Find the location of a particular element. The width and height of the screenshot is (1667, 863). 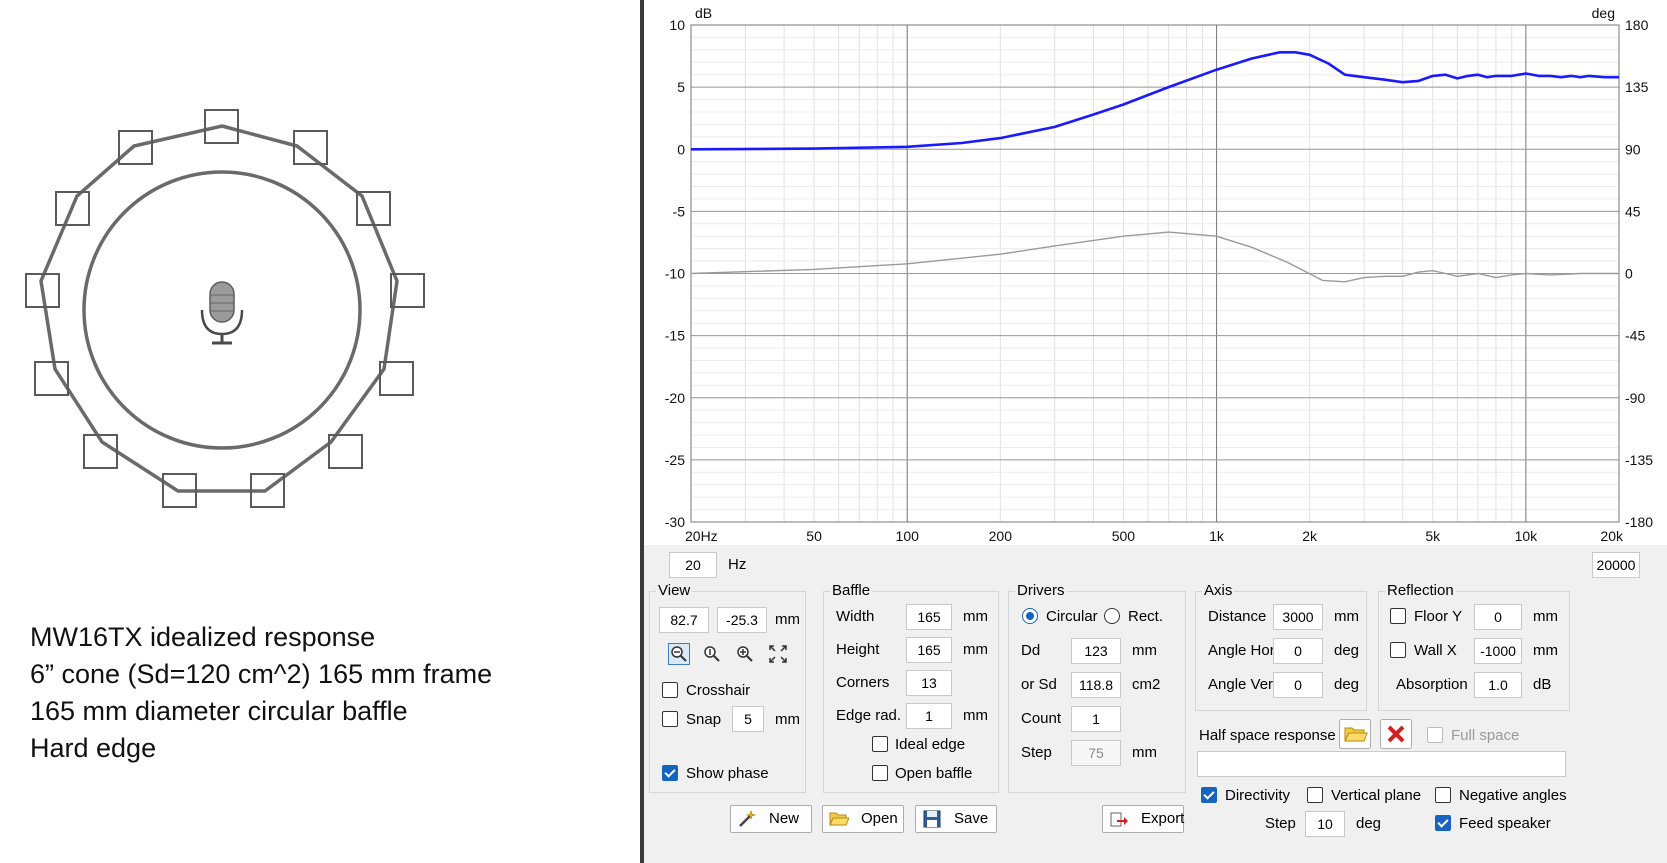

snap-checkbox is located at coordinates (670, 719).